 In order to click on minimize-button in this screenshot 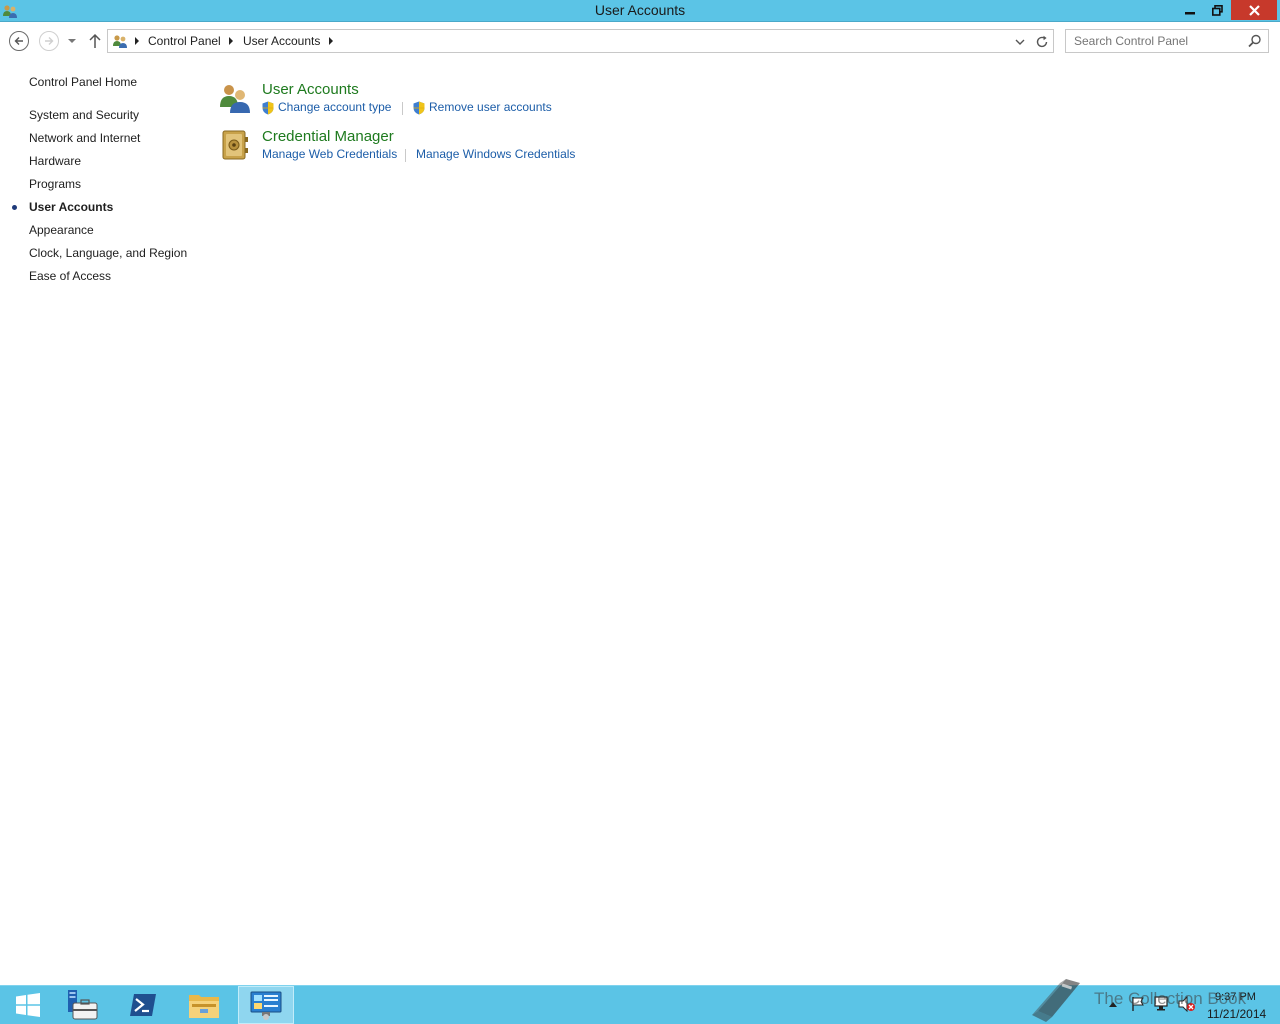, I will do `click(1190, 10)`.